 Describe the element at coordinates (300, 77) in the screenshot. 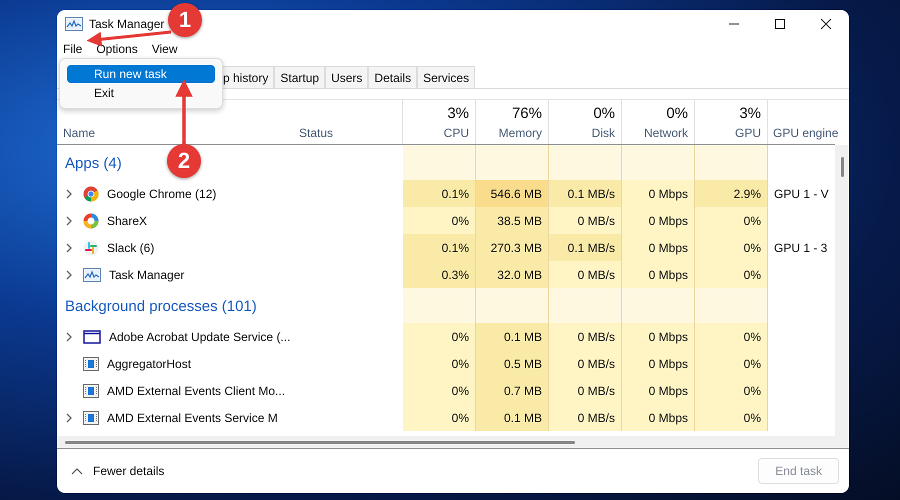

I see `tab: Startup` at that location.